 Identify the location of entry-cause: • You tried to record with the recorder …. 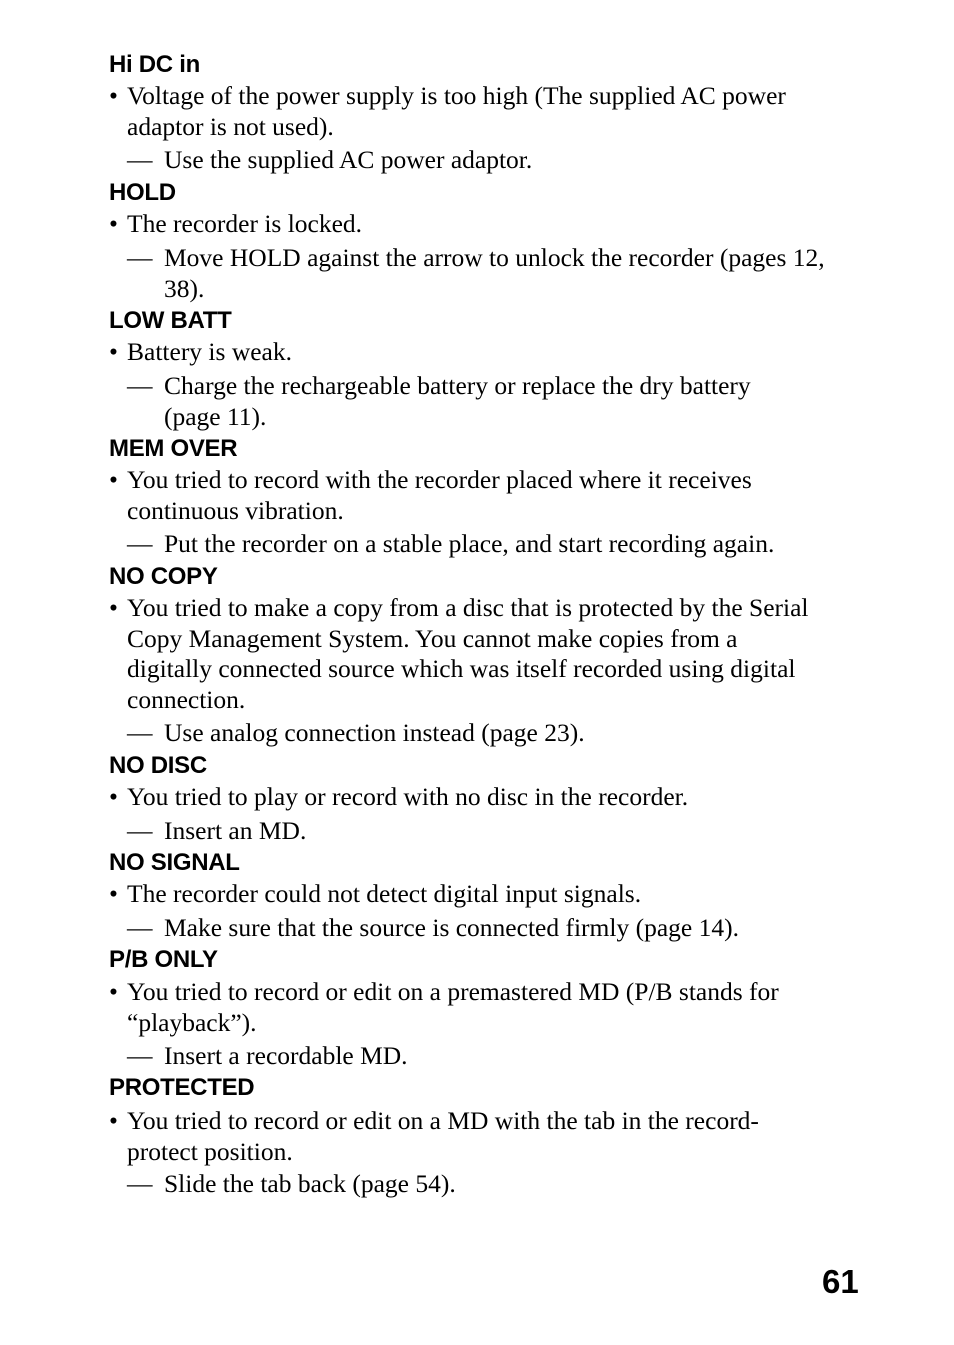
(489, 495).